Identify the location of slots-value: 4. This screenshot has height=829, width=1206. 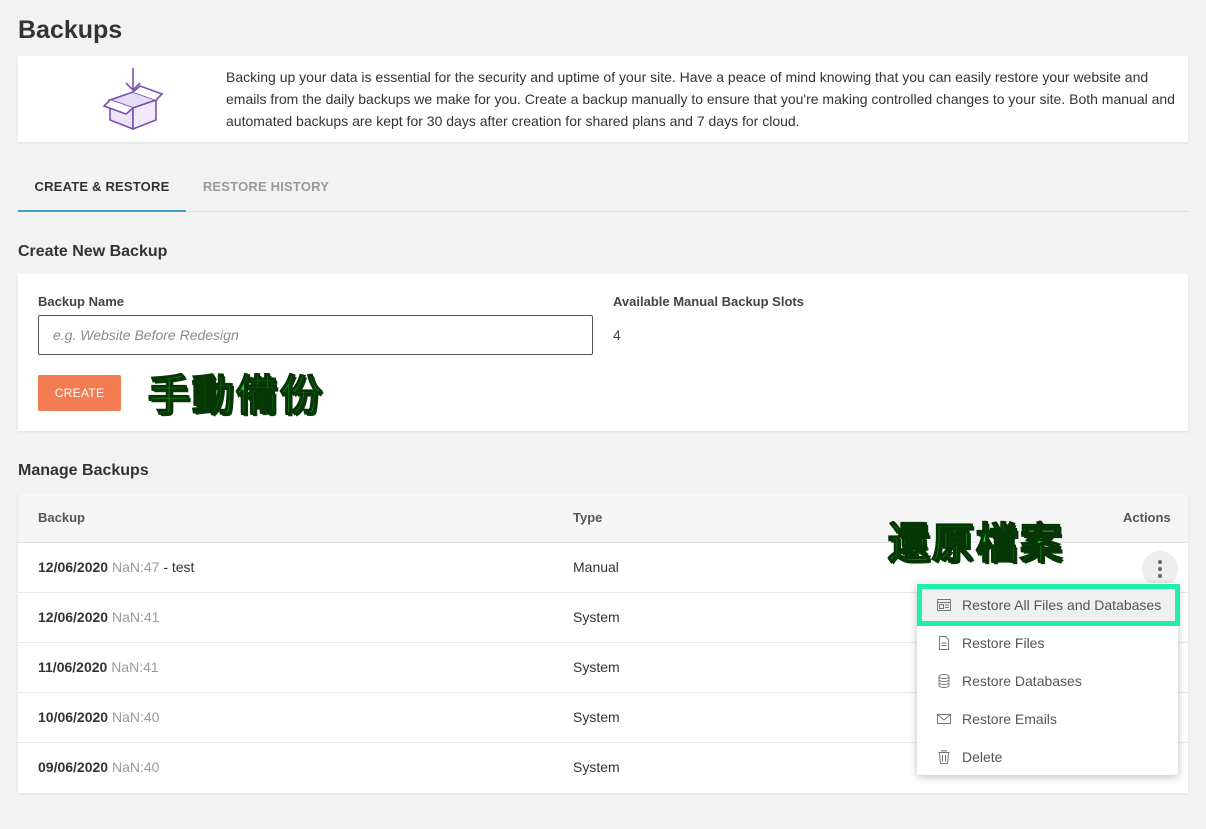
(617, 335).